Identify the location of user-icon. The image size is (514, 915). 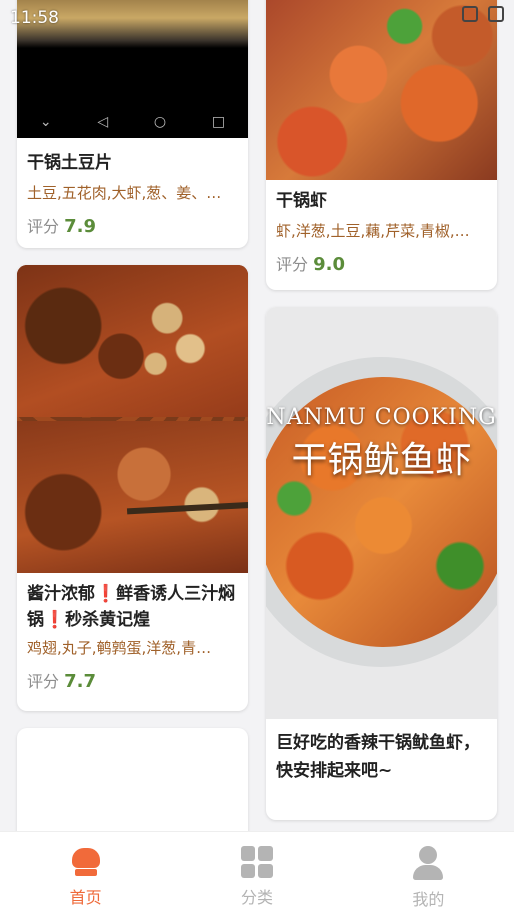
(428, 863).